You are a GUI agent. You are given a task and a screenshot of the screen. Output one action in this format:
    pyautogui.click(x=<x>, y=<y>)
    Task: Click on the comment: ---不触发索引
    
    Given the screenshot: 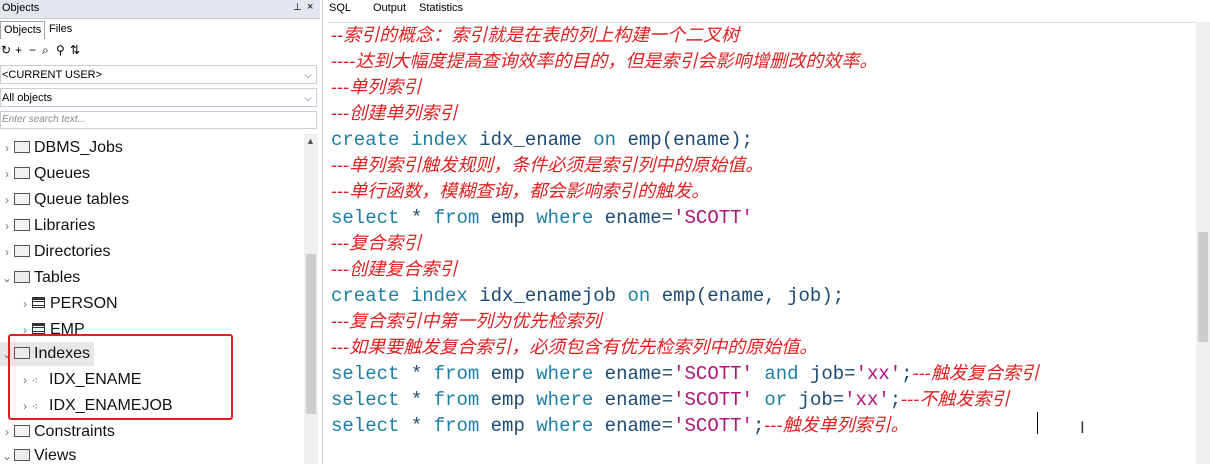 What is the action you would take?
    pyautogui.click(x=955, y=399)
    